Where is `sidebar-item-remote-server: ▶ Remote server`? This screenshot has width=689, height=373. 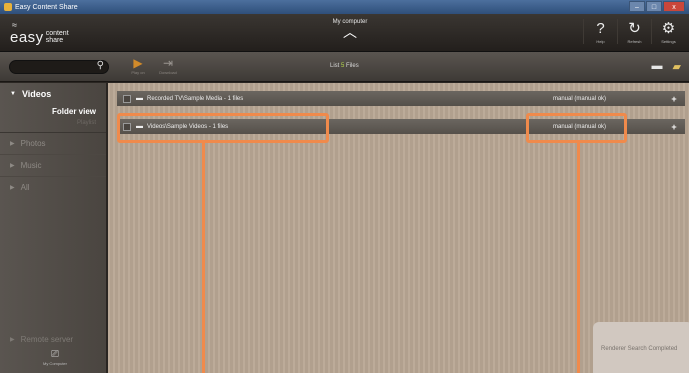 sidebar-item-remote-server: ▶ Remote server is located at coordinates (53, 339).